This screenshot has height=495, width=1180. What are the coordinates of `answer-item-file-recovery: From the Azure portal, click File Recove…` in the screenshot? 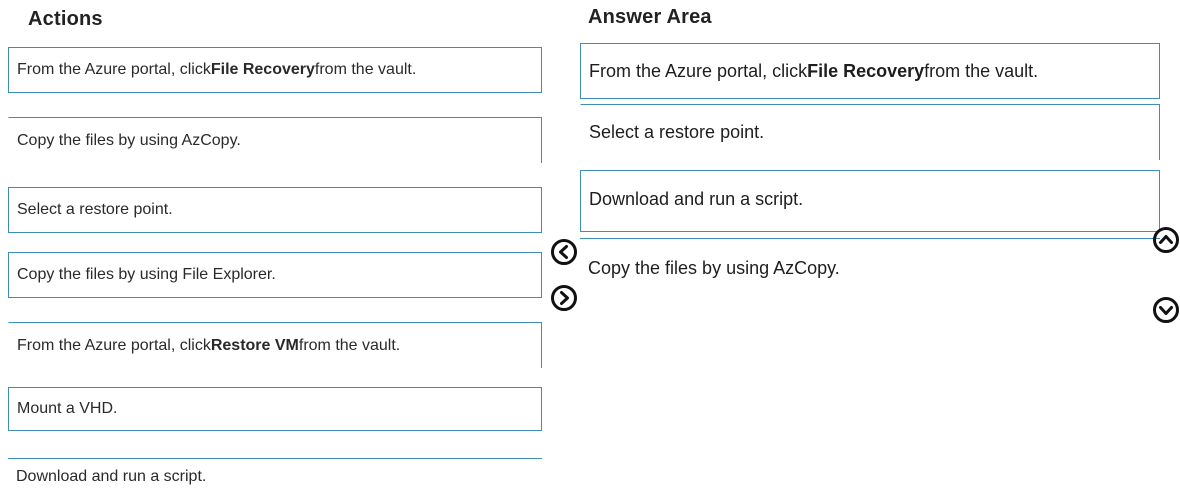 It's located at (870, 71).